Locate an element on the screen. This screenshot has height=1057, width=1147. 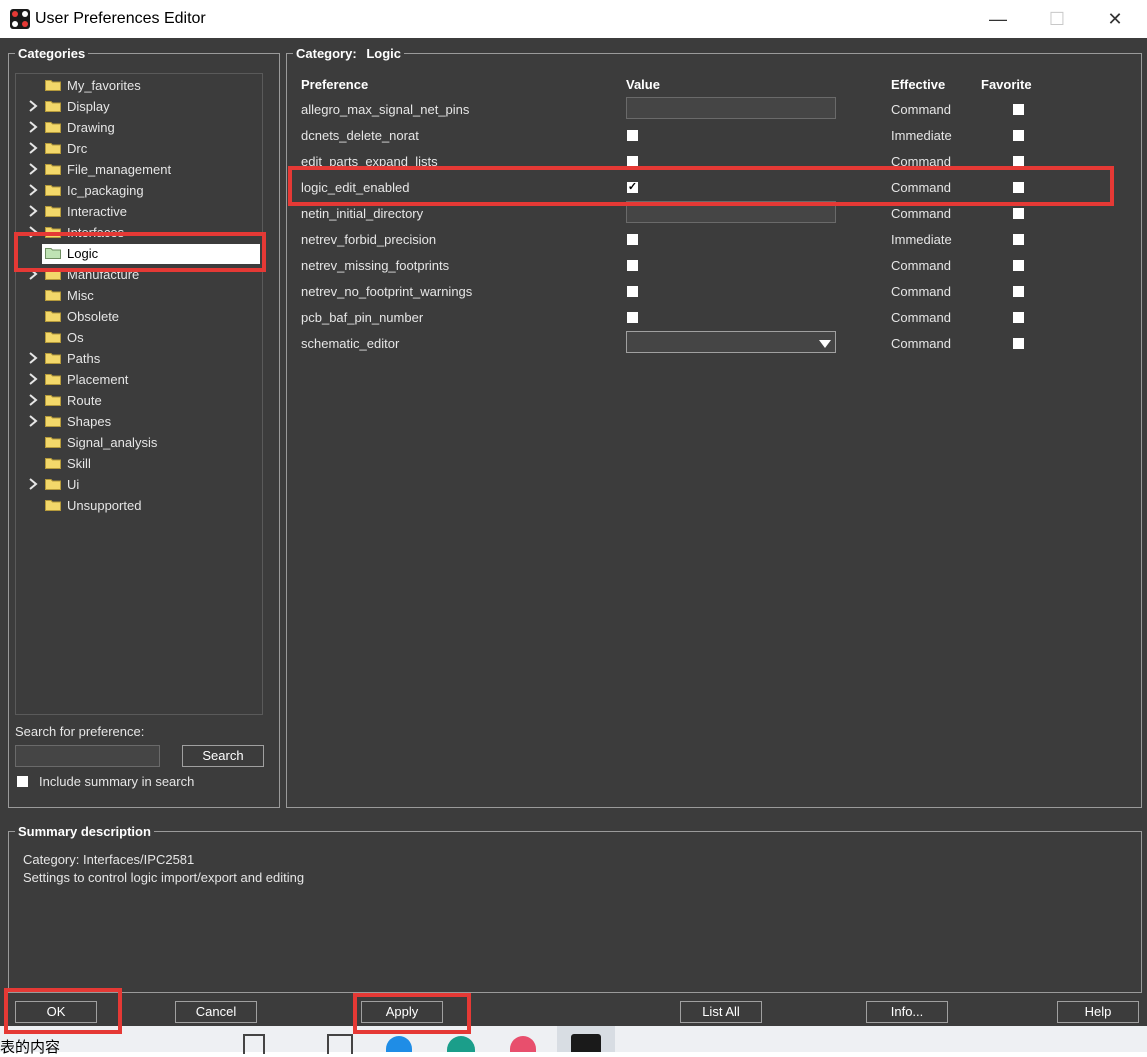
chevron-down-icon is located at coordinates (825, 344).